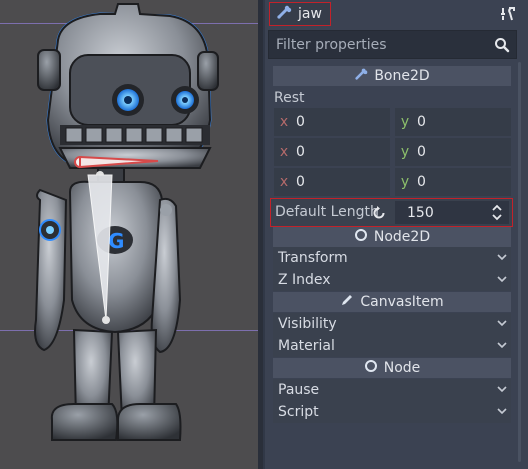  I want to click on property-z-index: Z Index, so click(392, 280).